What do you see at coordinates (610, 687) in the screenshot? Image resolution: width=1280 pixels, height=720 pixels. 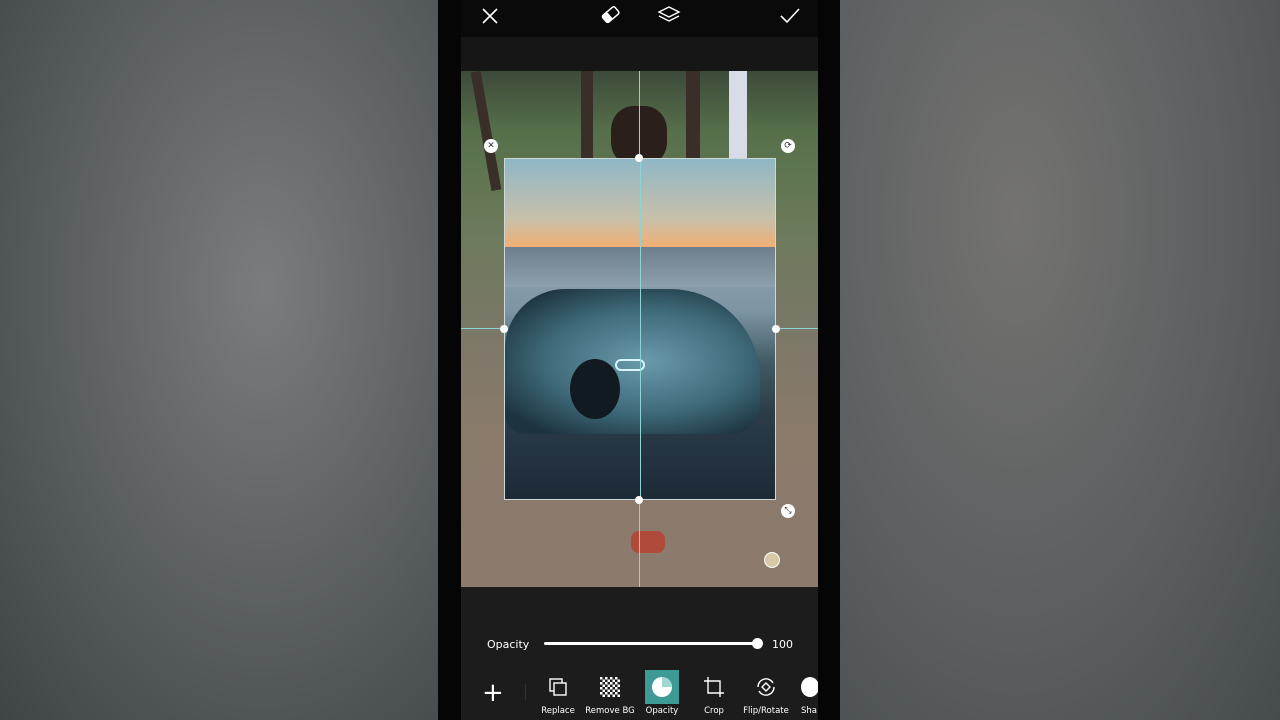 I see `checkerboard-icon` at bounding box center [610, 687].